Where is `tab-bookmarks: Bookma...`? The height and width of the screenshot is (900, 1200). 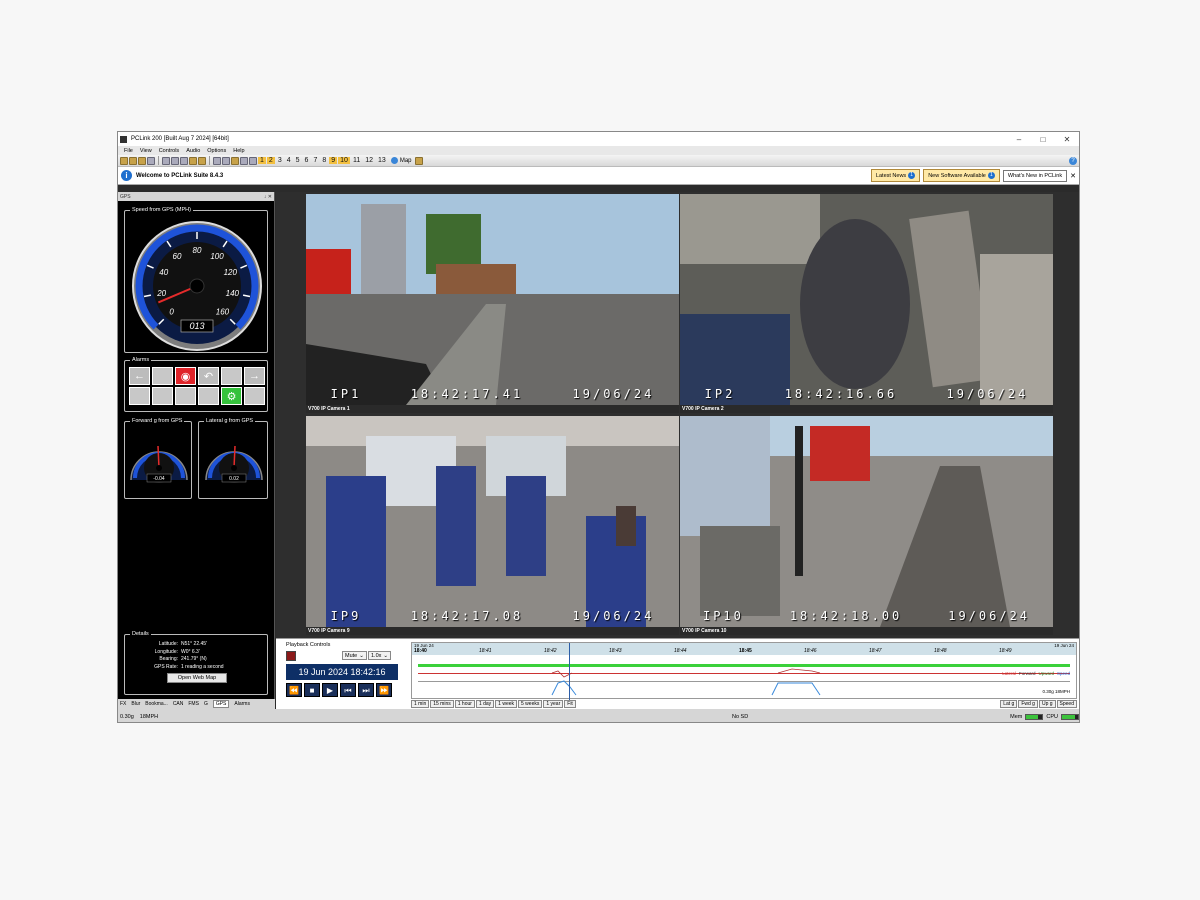
tab-bookmarks: Bookma... is located at coordinates (156, 704).